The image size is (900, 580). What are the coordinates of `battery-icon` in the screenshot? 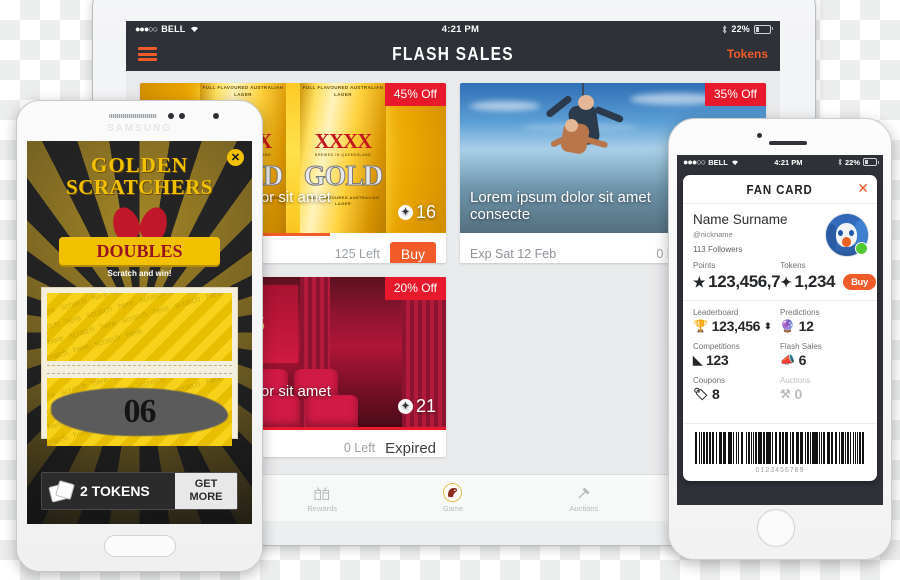 It's located at (871, 162).